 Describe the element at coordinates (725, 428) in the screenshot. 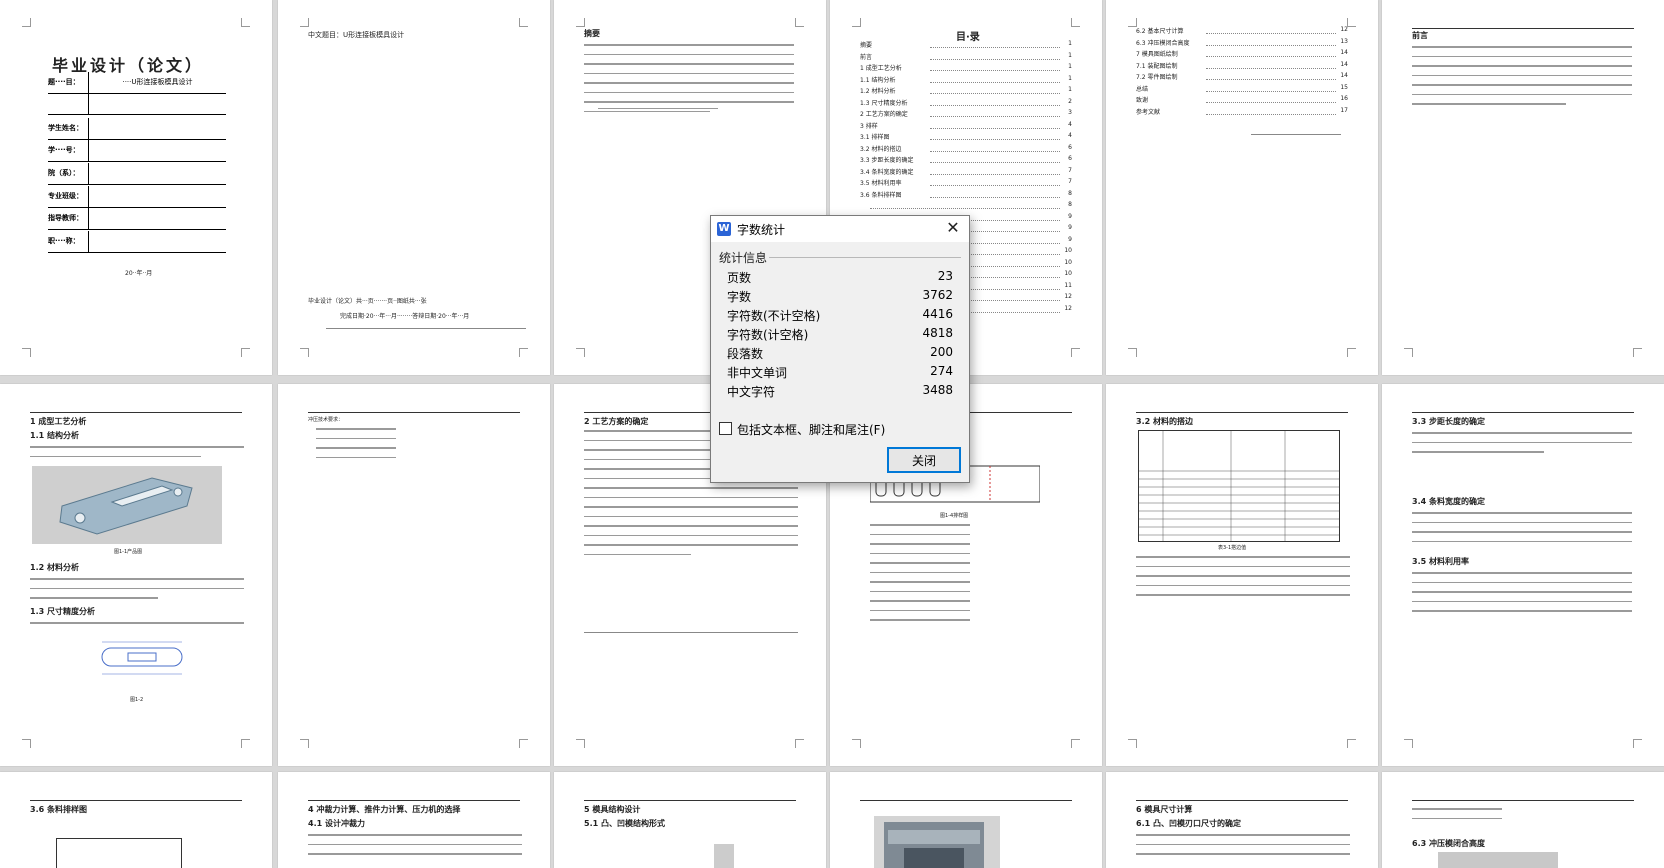

I see `include-textboxes-checkbox` at that location.